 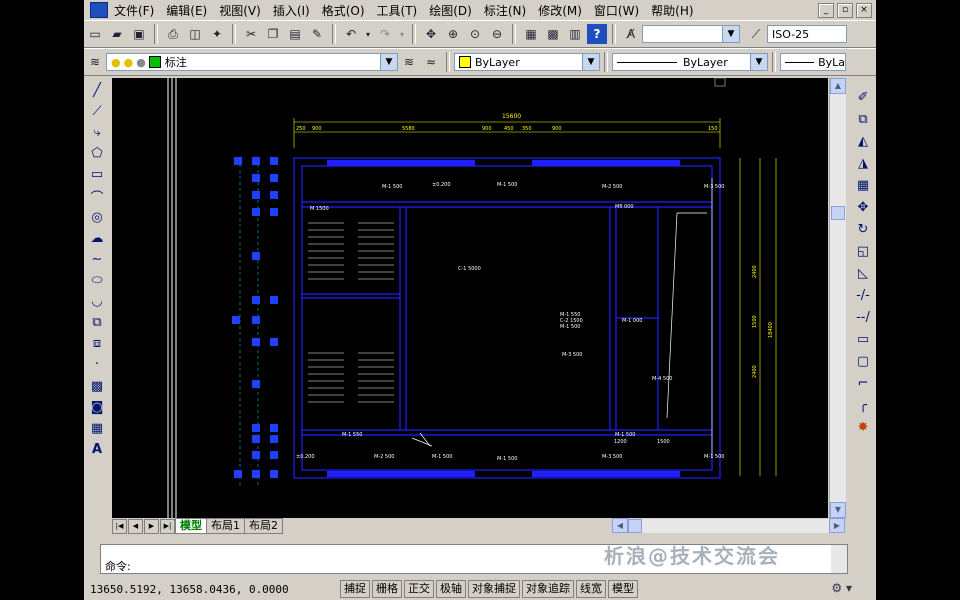 What do you see at coordinates (291, 10) in the screenshot?
I see `menu-insert: 插入(I)` at bounding box center [291, 10].